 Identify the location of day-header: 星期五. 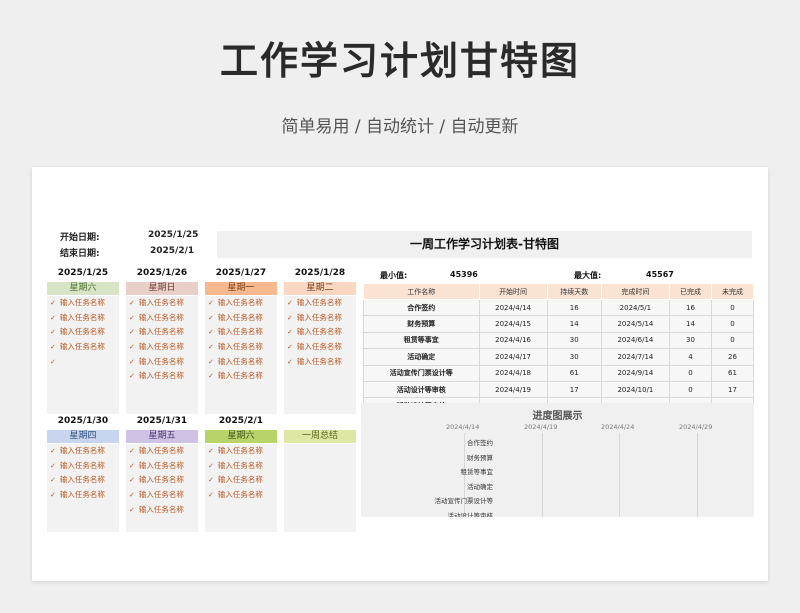
(162, 436).